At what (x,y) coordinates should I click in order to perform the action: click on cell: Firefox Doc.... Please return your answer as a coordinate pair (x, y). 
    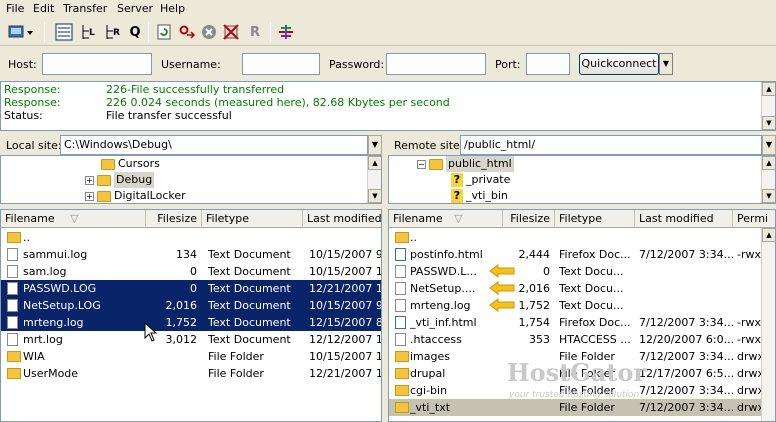
    Looking at the image, I should click on (595, 254).